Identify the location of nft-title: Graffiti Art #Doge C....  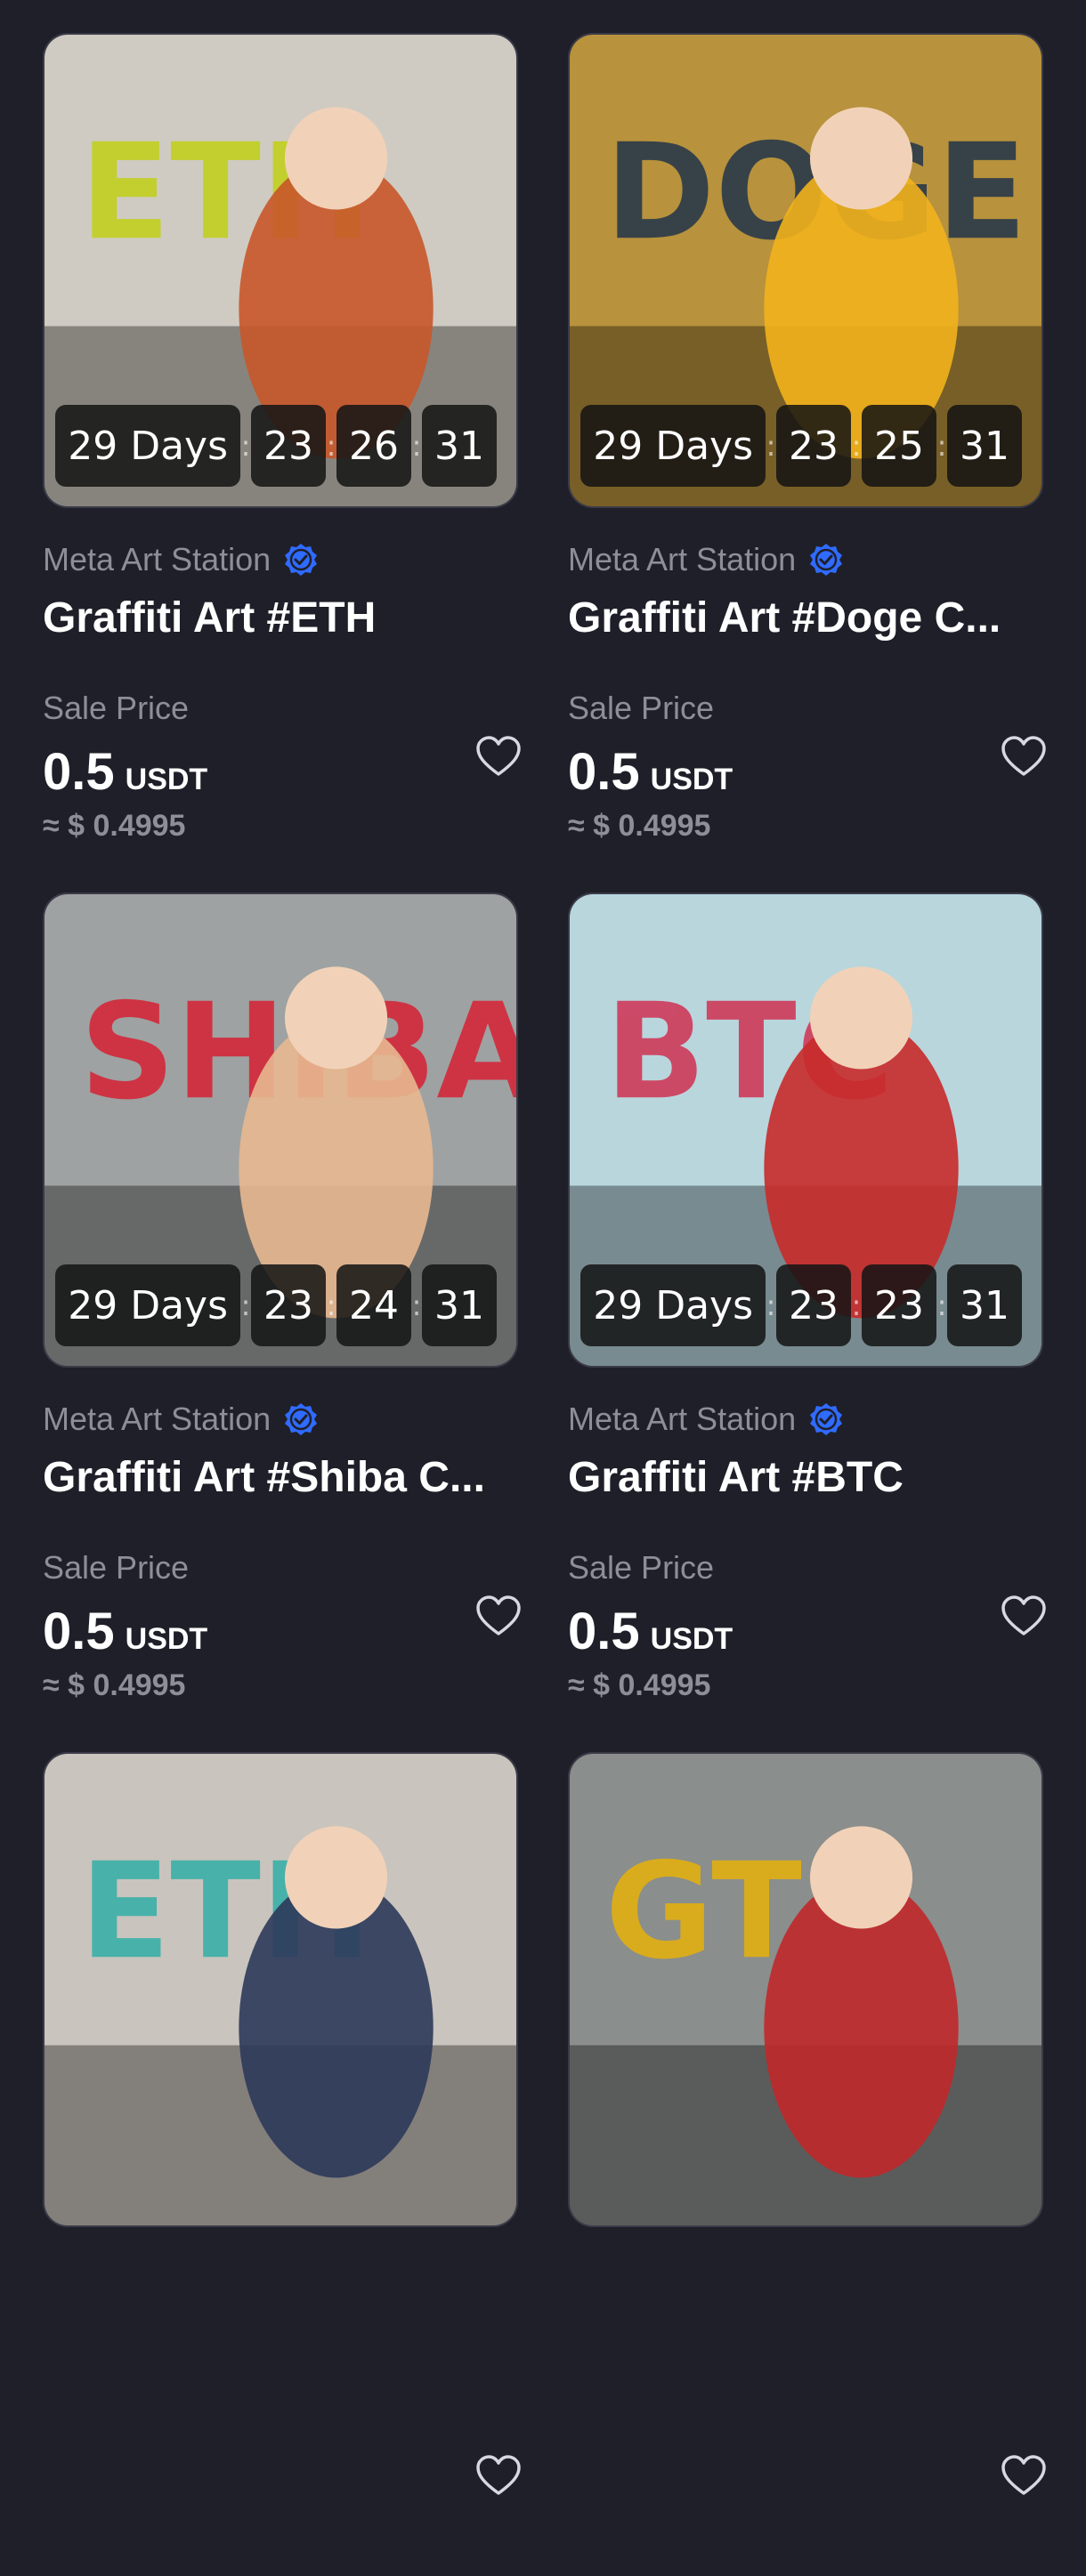
(806, 618).